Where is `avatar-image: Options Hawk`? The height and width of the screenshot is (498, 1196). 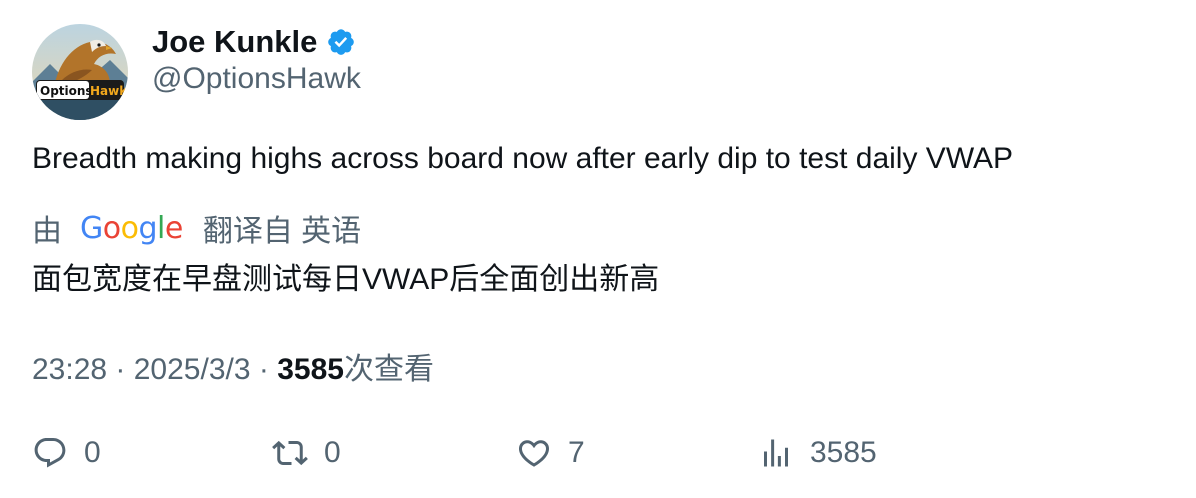 avatar-image: Options Hawk is located at coordinates (80, 72).